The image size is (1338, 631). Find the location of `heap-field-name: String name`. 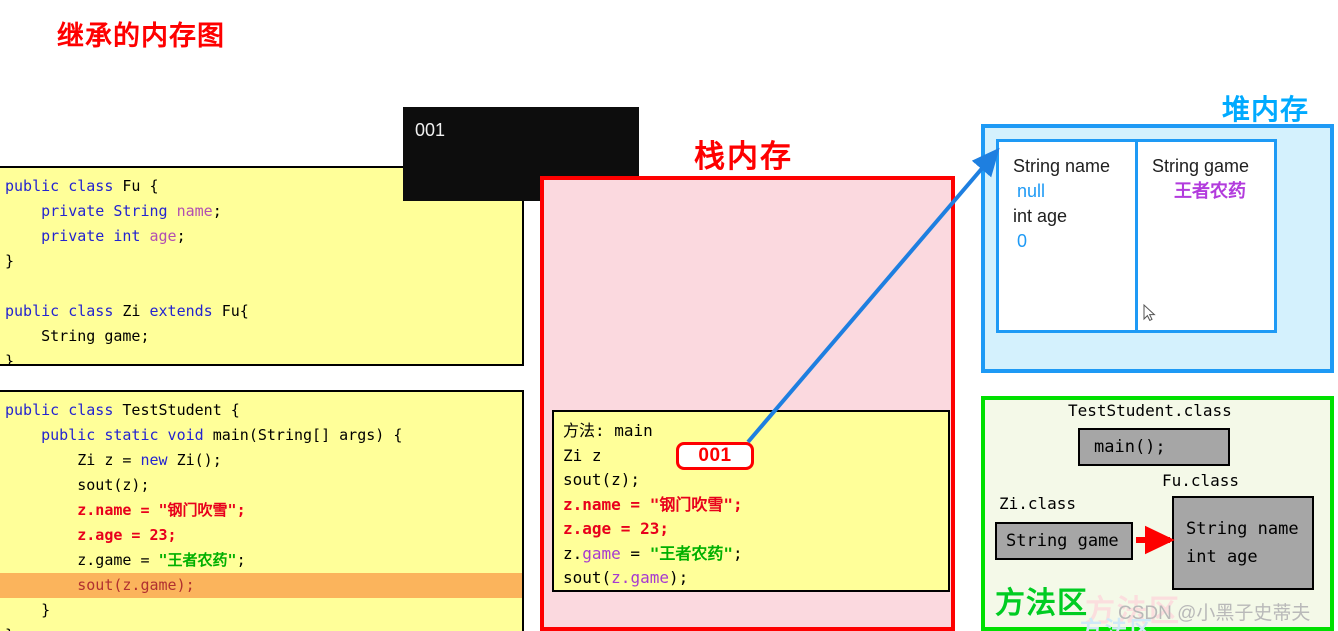

heap-field-name: String name is located at coordinates (1062, 166).